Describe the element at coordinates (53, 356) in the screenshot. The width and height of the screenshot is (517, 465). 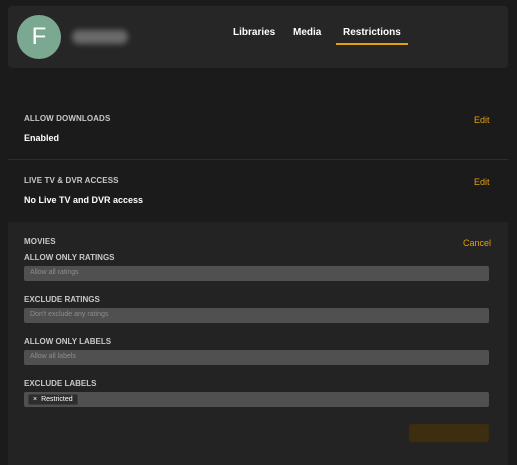
I see `allow-labels-placeholder: Allow all labels` at that location.